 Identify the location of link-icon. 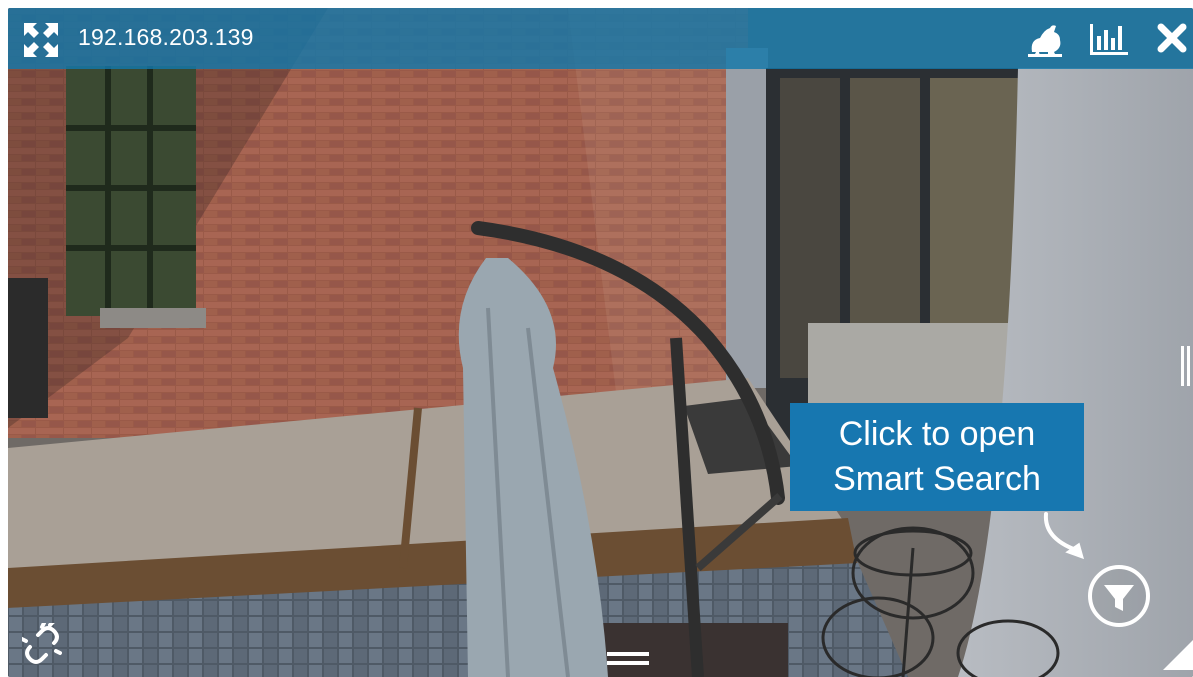
(42, 645).